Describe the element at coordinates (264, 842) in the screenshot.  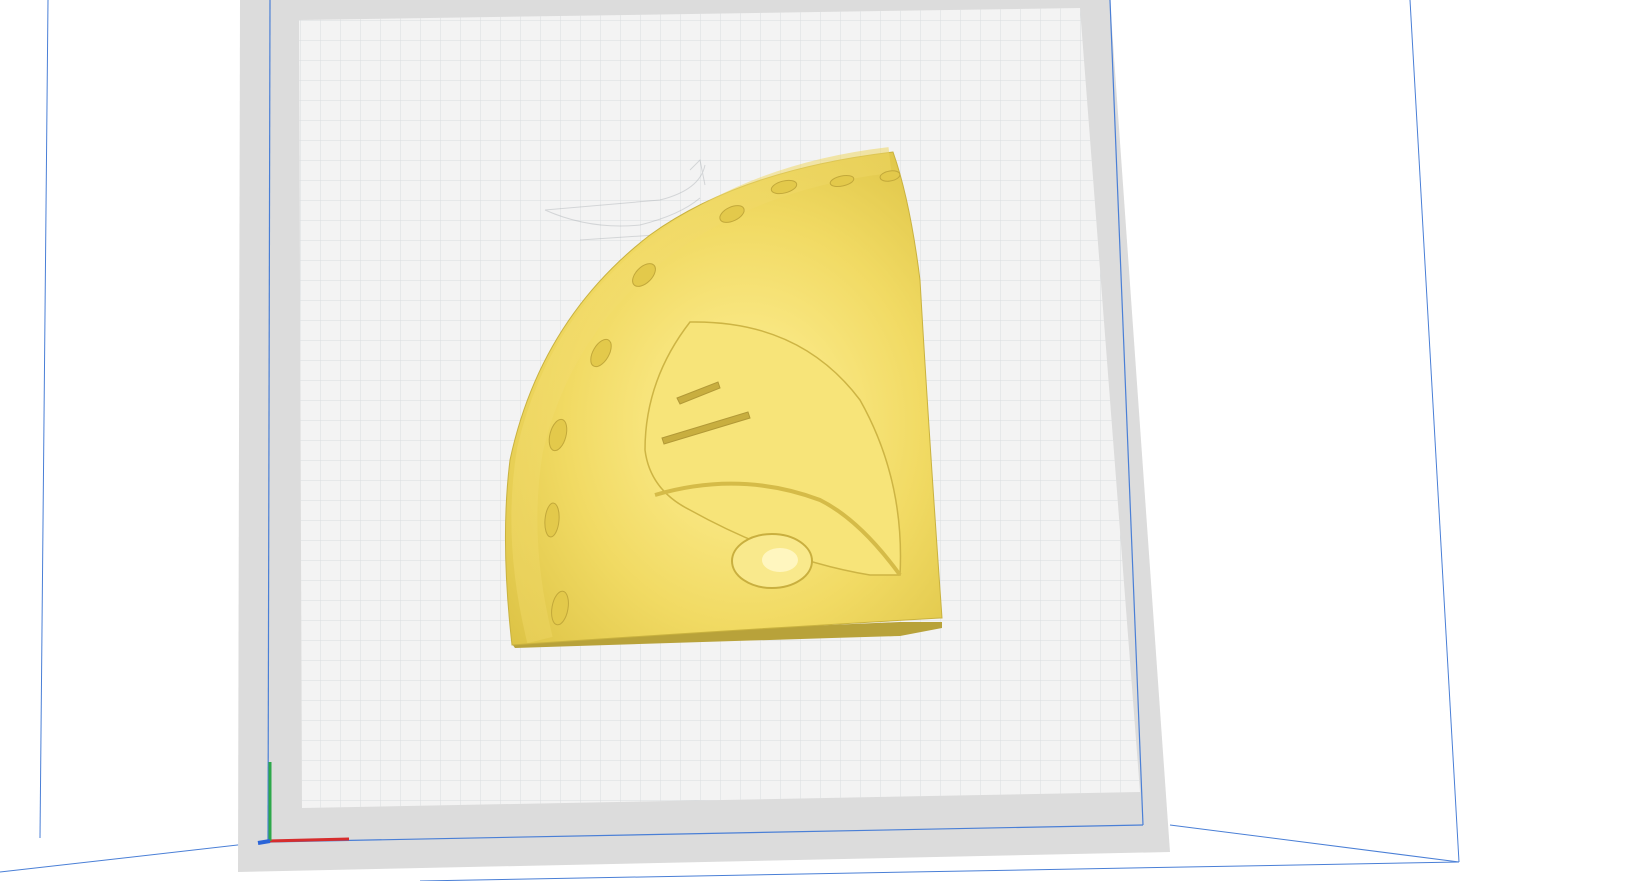
I see `z-axis` at that location.